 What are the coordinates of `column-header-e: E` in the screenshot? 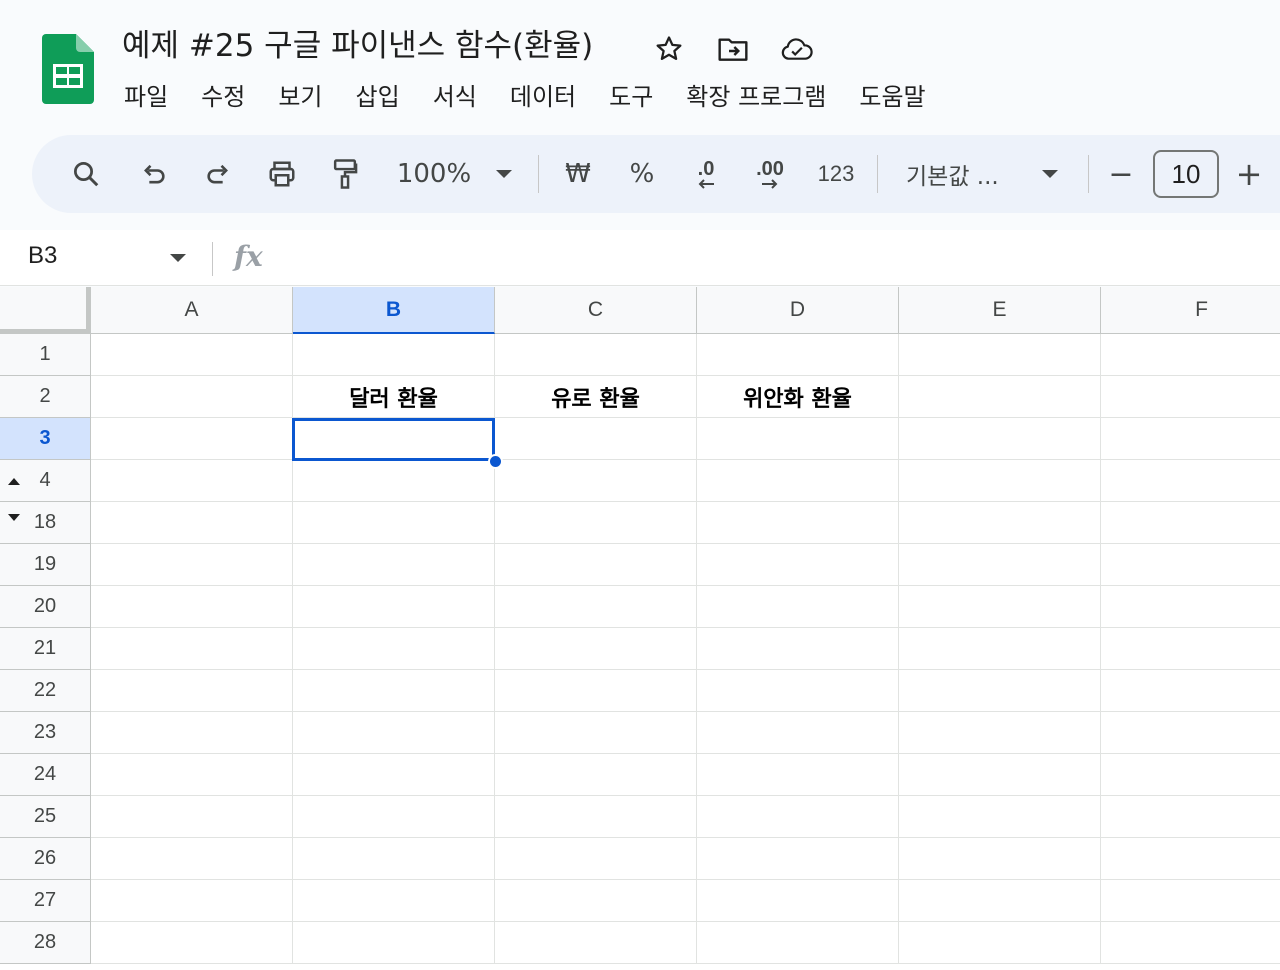 It's located at (1000, 310).